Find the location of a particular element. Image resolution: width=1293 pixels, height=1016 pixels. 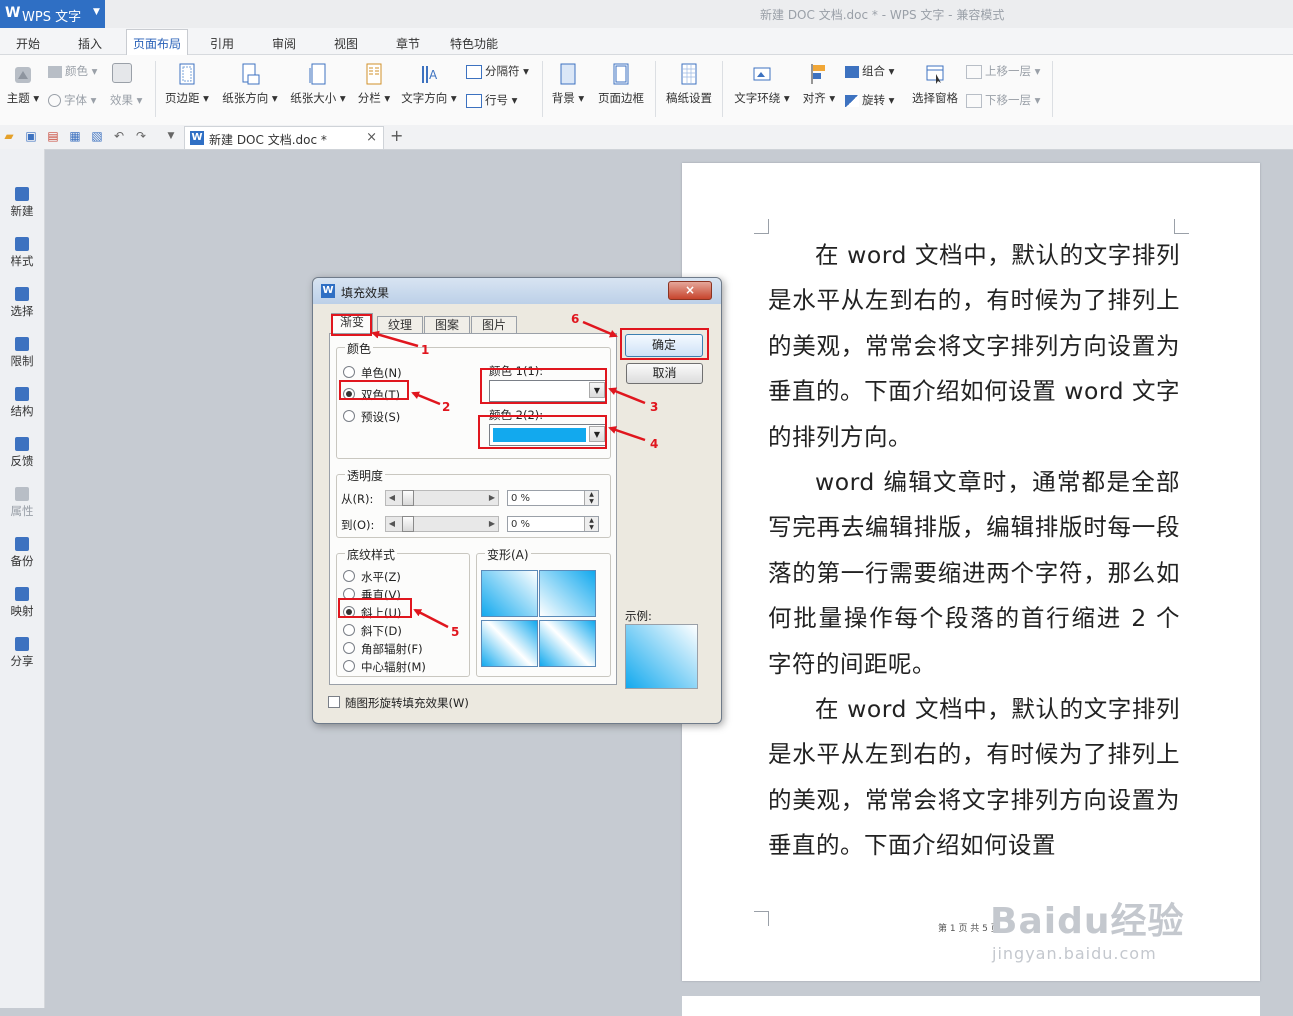

print-preview-icon: ▧ is located at coordinates (97, 136).